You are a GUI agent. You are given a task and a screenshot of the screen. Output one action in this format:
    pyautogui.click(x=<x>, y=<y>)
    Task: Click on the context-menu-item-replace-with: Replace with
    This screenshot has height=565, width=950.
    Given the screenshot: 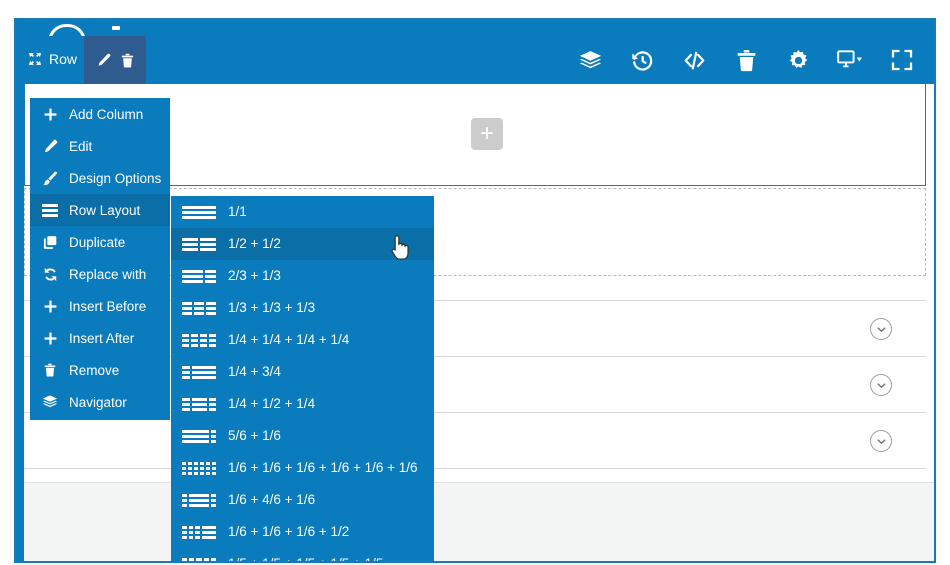 What is the action you would take?
    pyautogui.click(x=100, y=274)
    